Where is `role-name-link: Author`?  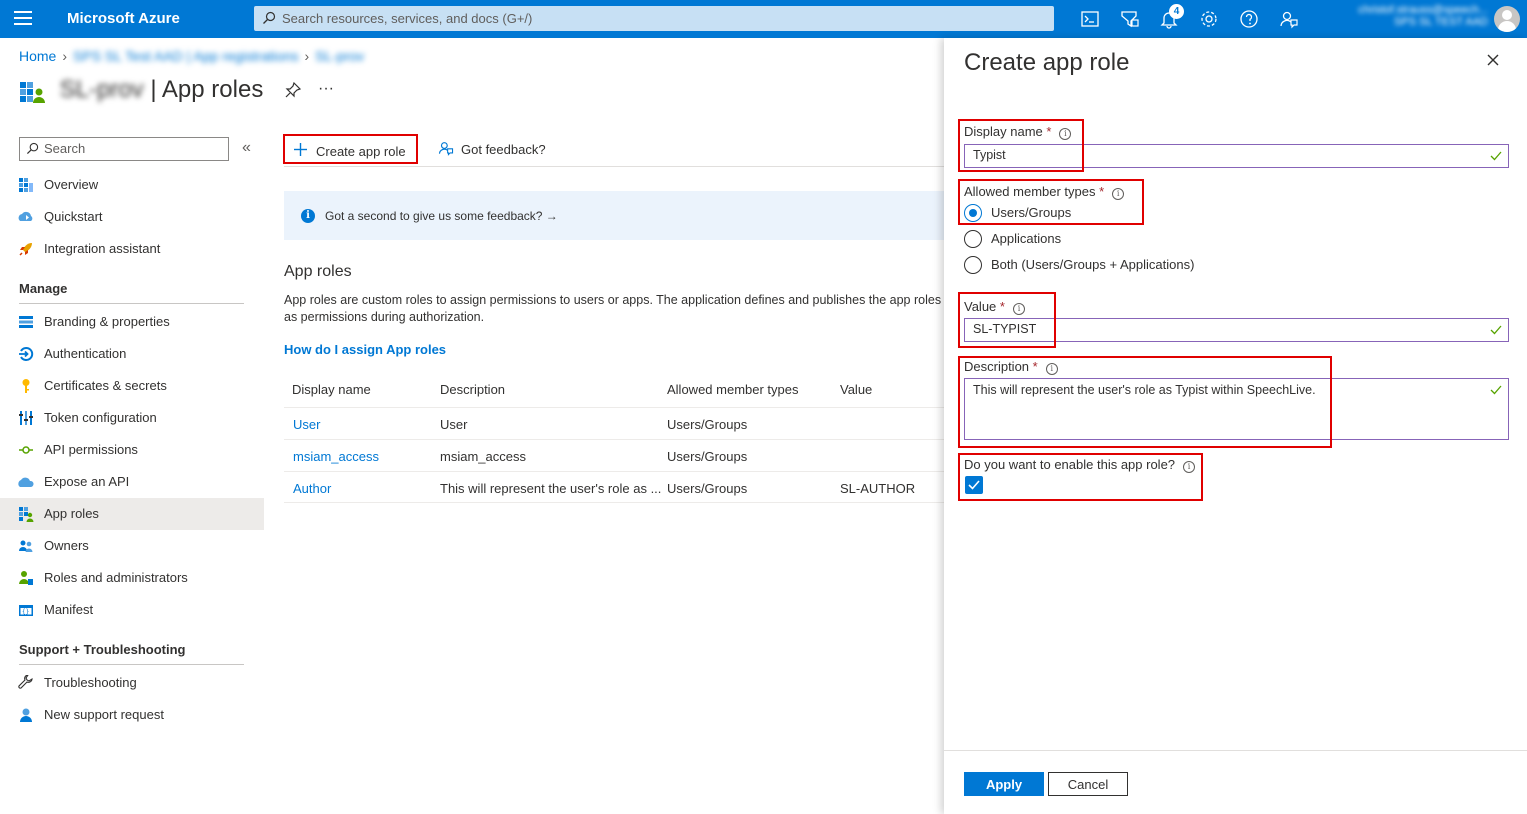
role-name-link: Author is located at coordinates (312, 488).